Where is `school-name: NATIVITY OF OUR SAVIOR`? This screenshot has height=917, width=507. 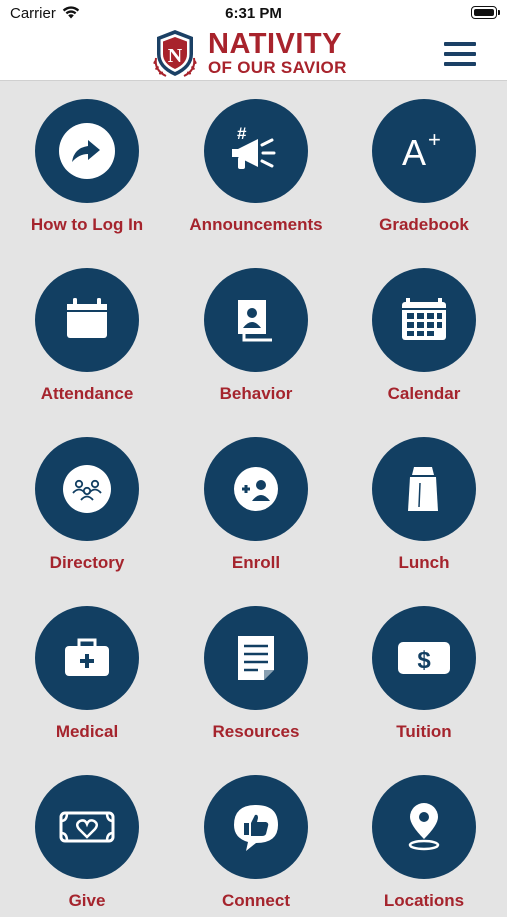
school-name: NATIVITY OF OUR SAVIOR is located at coordinates (277, 52).